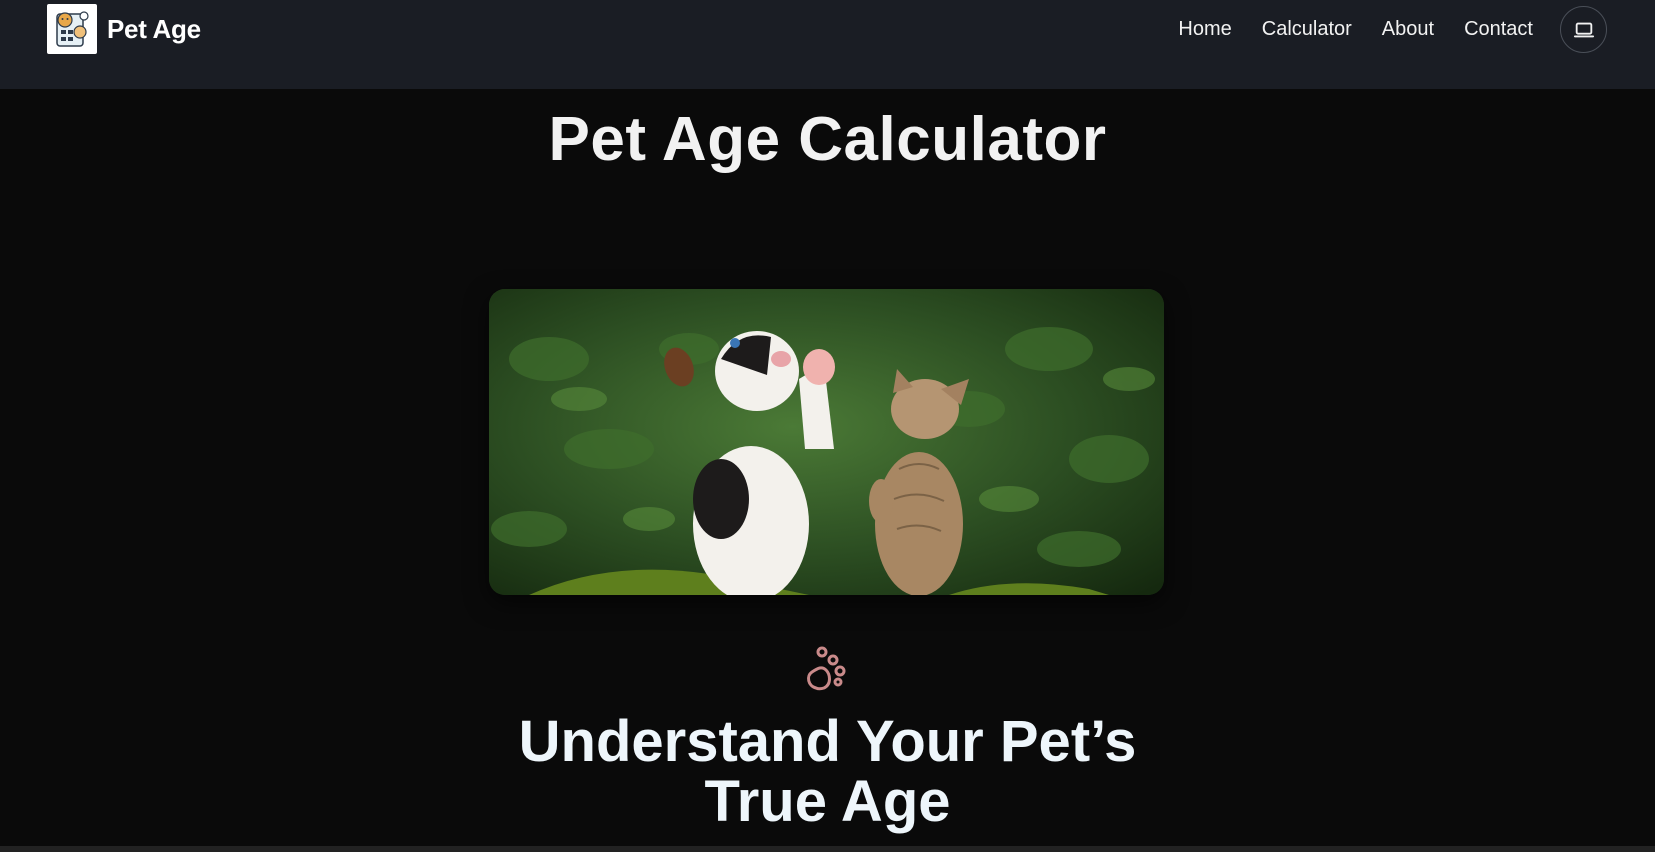 Image resolution: width=1655 pixels, height=852 pixels. What do you see at coordinates (826, 668) in the screenshot?
I see `paw-icon` at bounding box center [826, 668].